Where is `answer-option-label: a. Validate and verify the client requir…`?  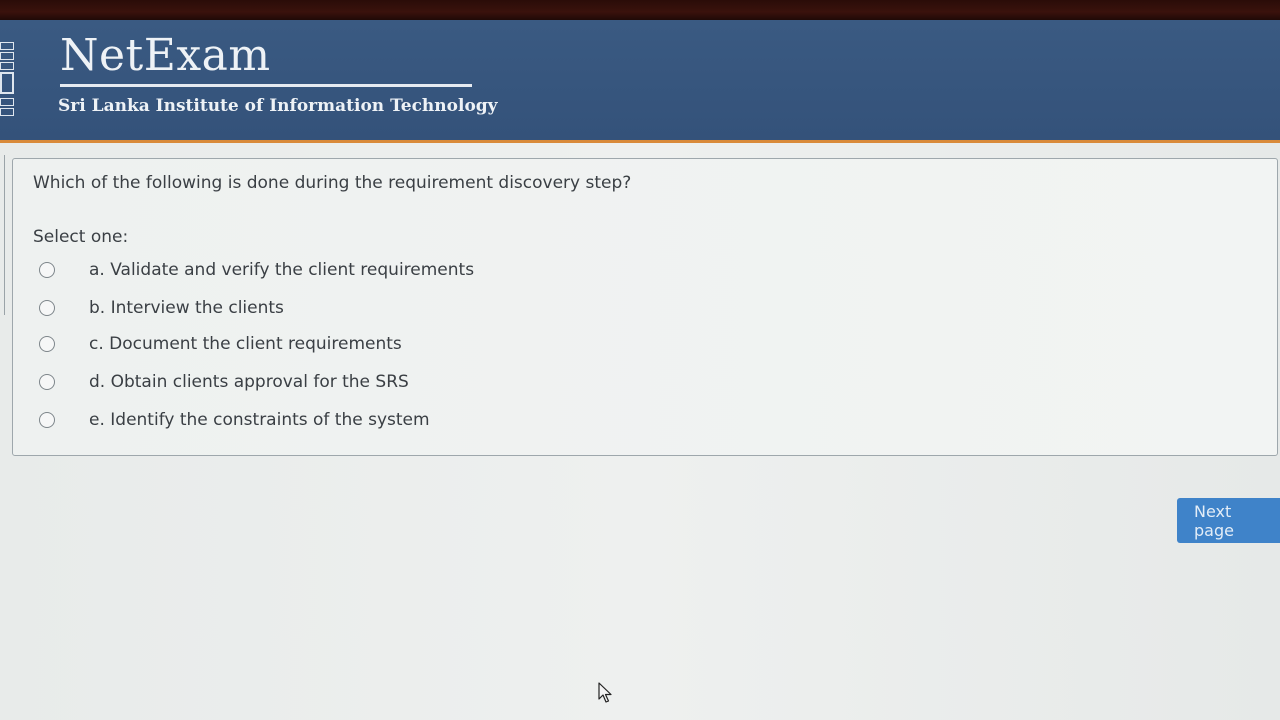
answer-option-label: a. Validate and verify the client requir… is located at coordinates (281, 270).